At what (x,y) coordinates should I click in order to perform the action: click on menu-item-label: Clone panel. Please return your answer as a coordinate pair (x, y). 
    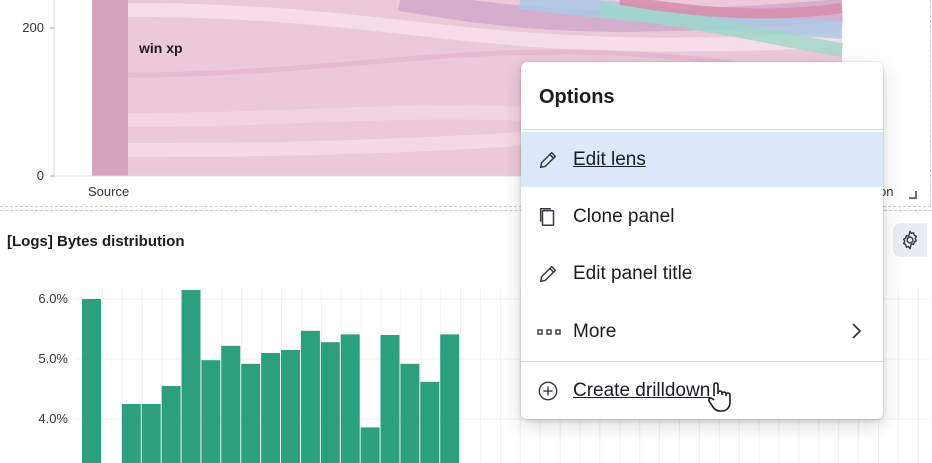
    Looking at the image, I should click on (624, 216).